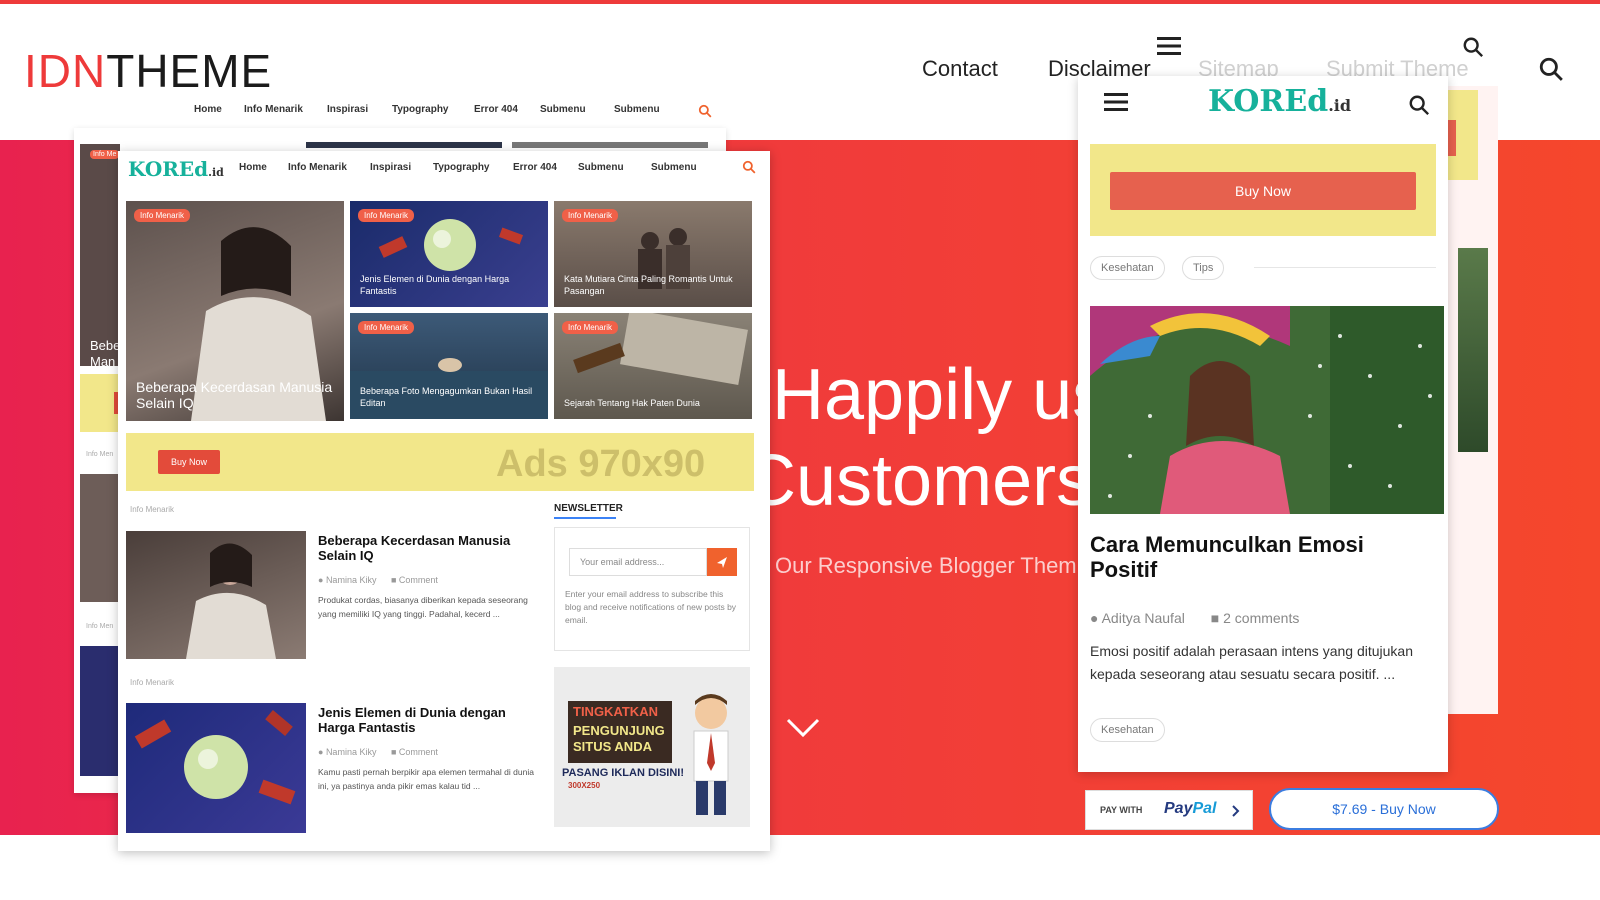 The width and height of the screenshot is (1600, 900). What do you see at coordinates (926, 565) in the screenshot?
I see `hero-subtitle: Our Responsive Blogger Them` at bounding box center [926, 565].